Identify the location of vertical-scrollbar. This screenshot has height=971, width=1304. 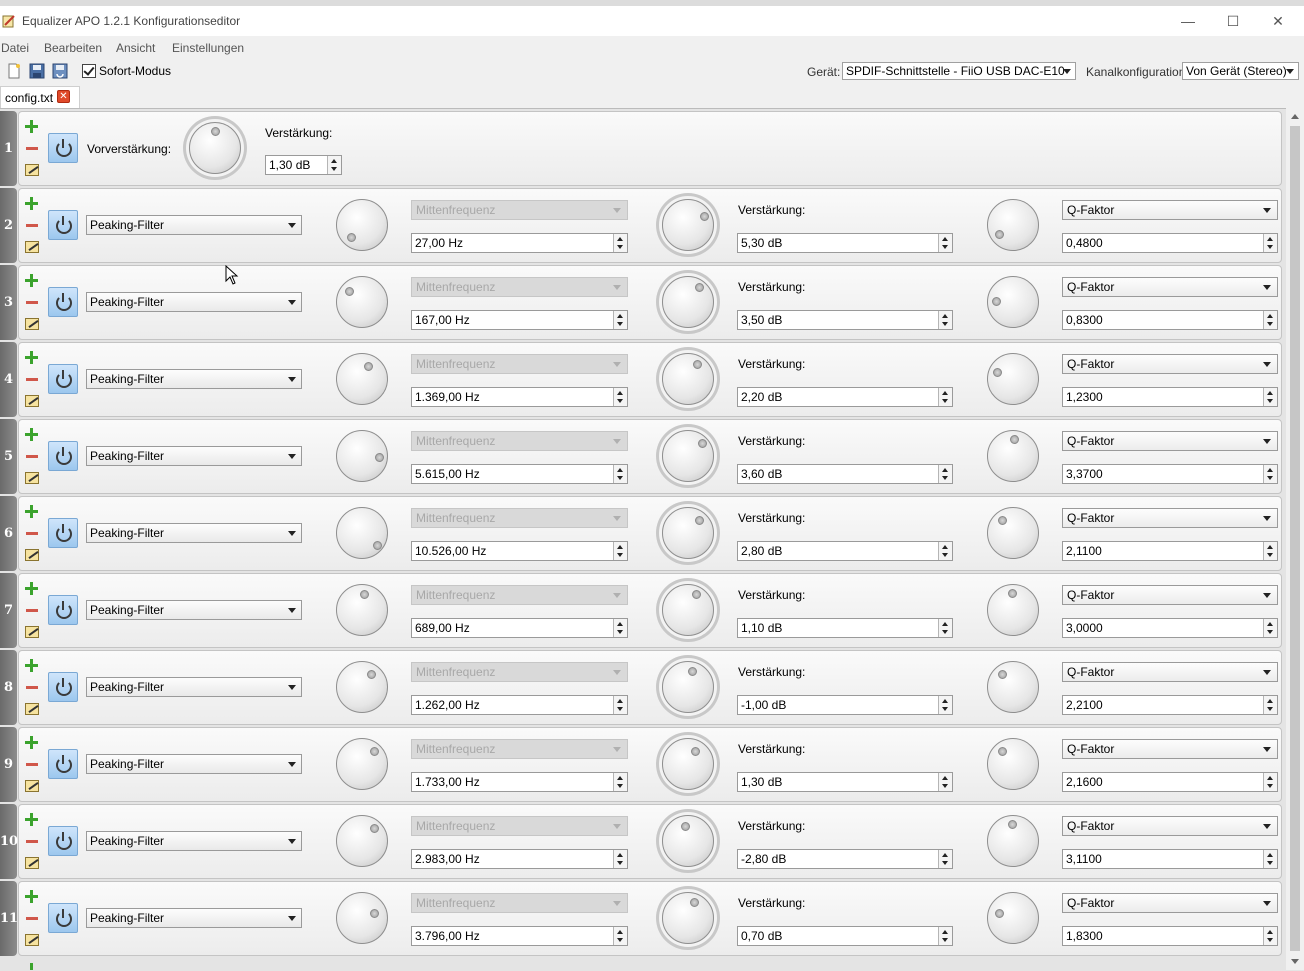
(1295, 539).